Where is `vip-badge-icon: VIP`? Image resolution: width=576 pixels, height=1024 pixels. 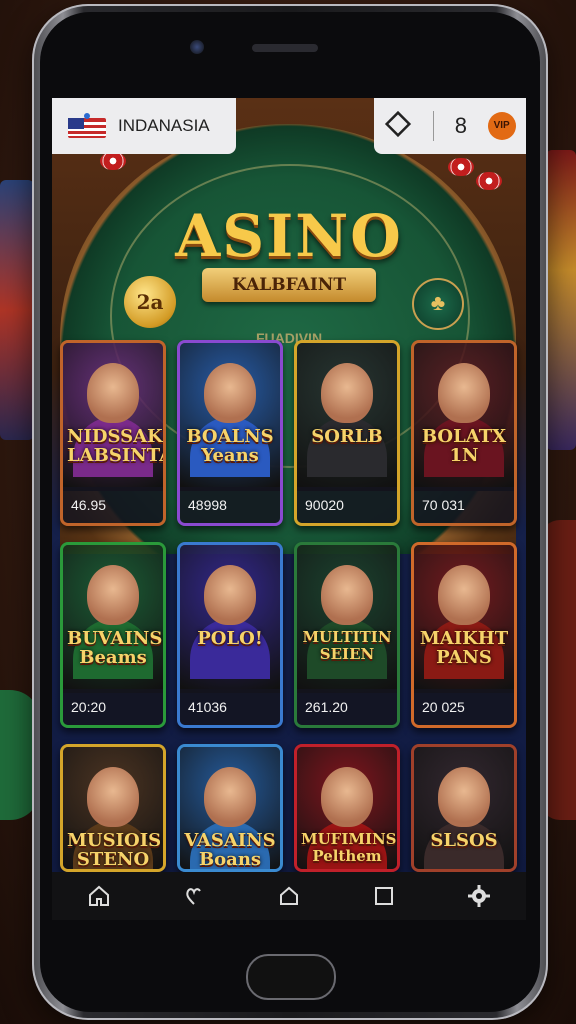 vip-badge-icon: VIP is located at coordinates (501, 126).